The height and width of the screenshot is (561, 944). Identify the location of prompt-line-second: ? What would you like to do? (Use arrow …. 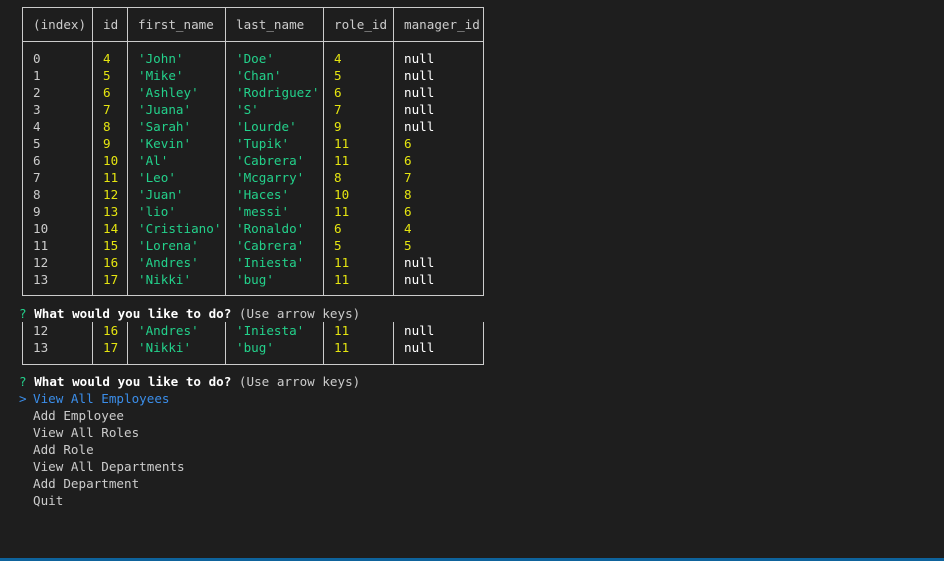
(189, 381).